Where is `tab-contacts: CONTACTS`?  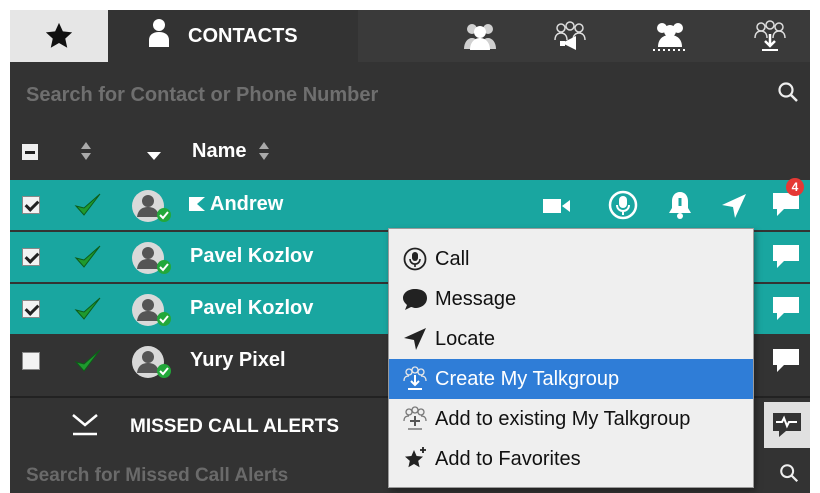 tab-contacts: CONTACTS is located at coordinates (233, 36).